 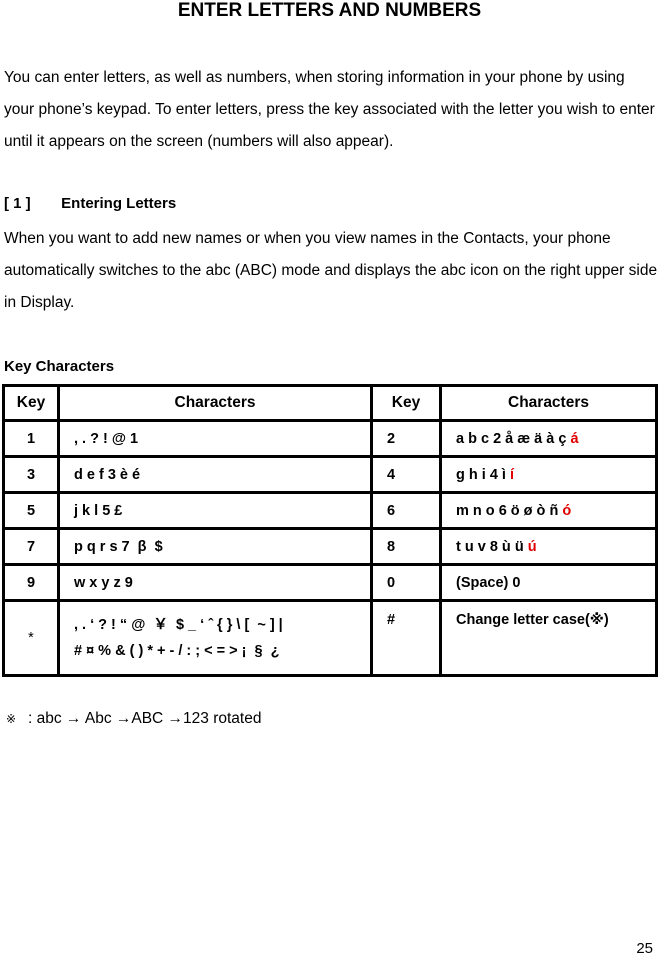 I want to click on characters-cell: , . ? ! @ 1, so click(x=215, y=438).